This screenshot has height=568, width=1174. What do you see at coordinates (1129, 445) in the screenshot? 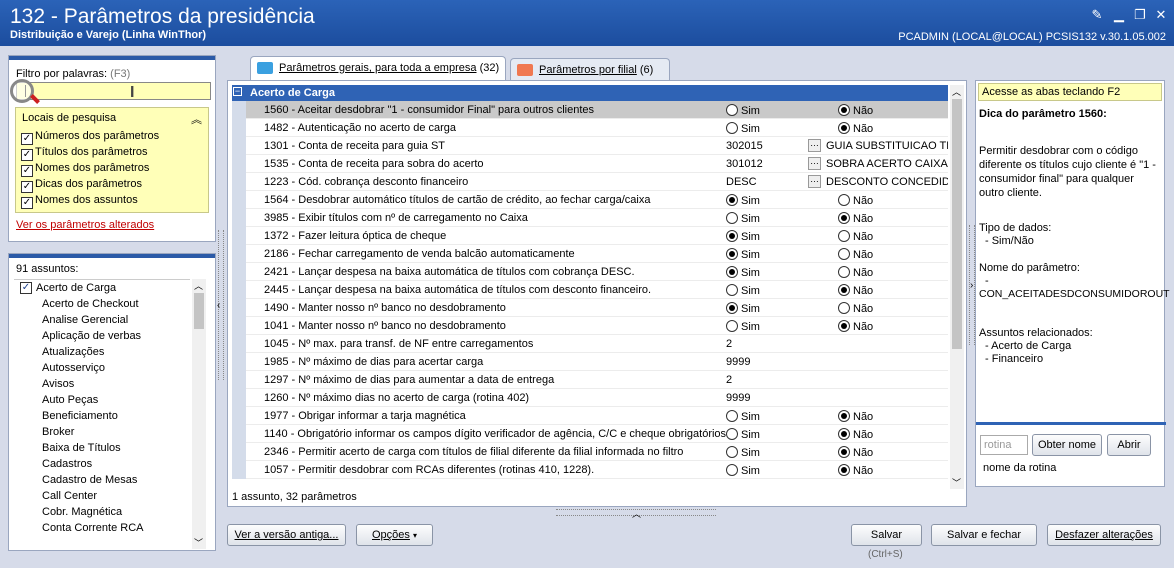
I see `open-button: Abrir` at bounding box center [1129, 445].